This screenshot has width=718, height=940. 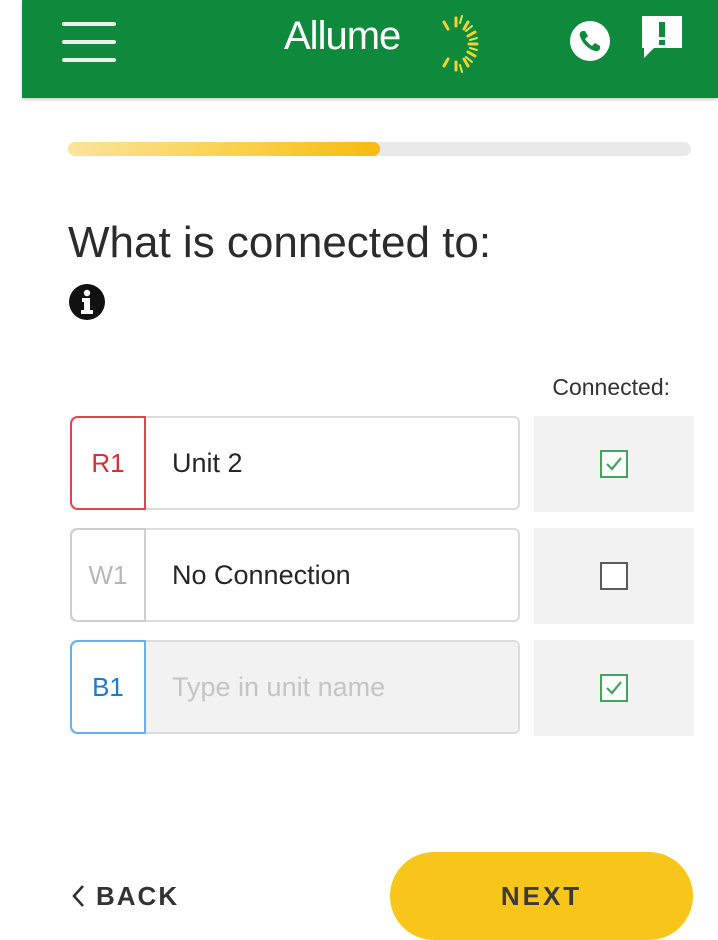 I want to click on connection-row: B1, so click(x=382, y=688).